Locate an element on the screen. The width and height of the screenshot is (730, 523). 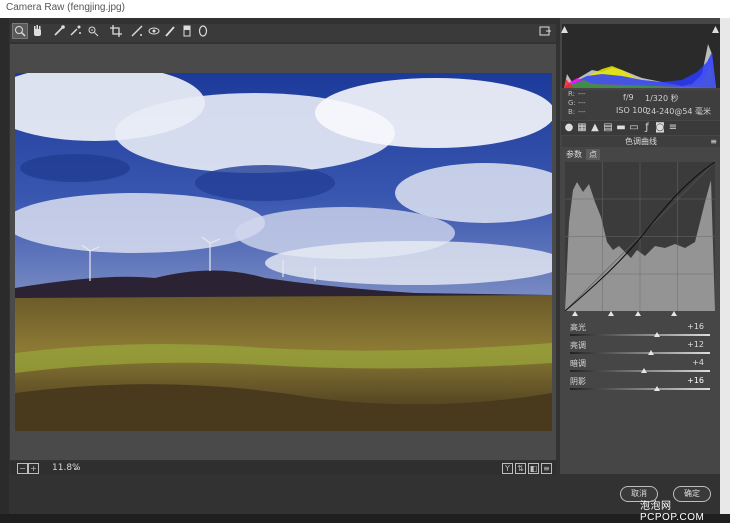
tone-curve-graph is located at coordinates (640, 236).